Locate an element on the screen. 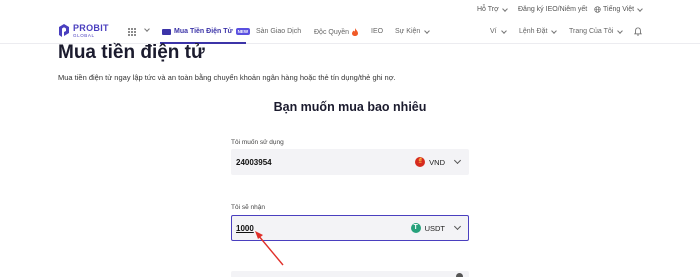 This screenshot has height=277, width=700. probit-logo: PROBIT GLOBAL is located at coordinates (83, 31).